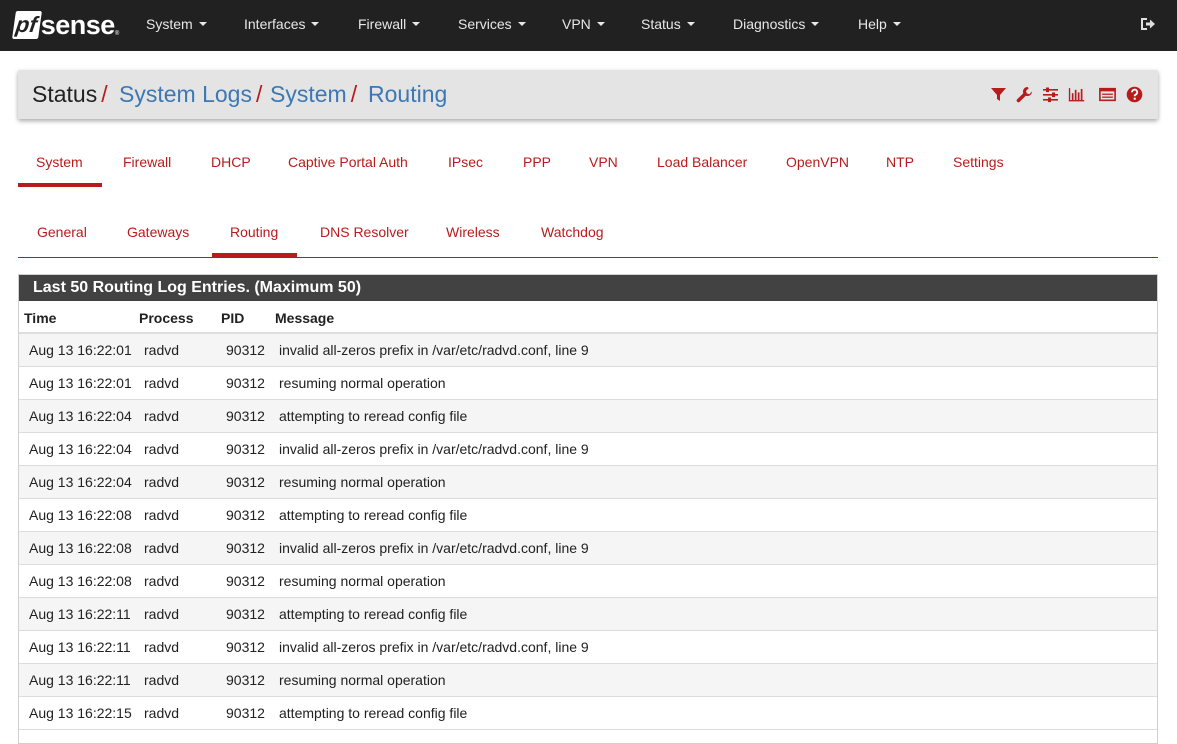 The image size is (1177, 744). I want to click on bar-chart-icon, so click(1076, 94).